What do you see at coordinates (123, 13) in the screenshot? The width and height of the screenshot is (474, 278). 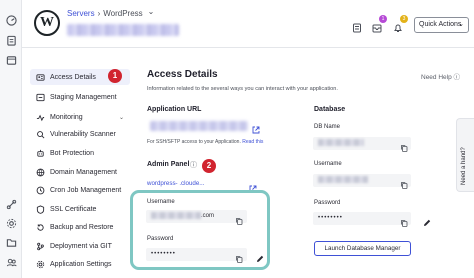 I see `breadcrumb-current: WordPress` at bounding box center [123, 13].